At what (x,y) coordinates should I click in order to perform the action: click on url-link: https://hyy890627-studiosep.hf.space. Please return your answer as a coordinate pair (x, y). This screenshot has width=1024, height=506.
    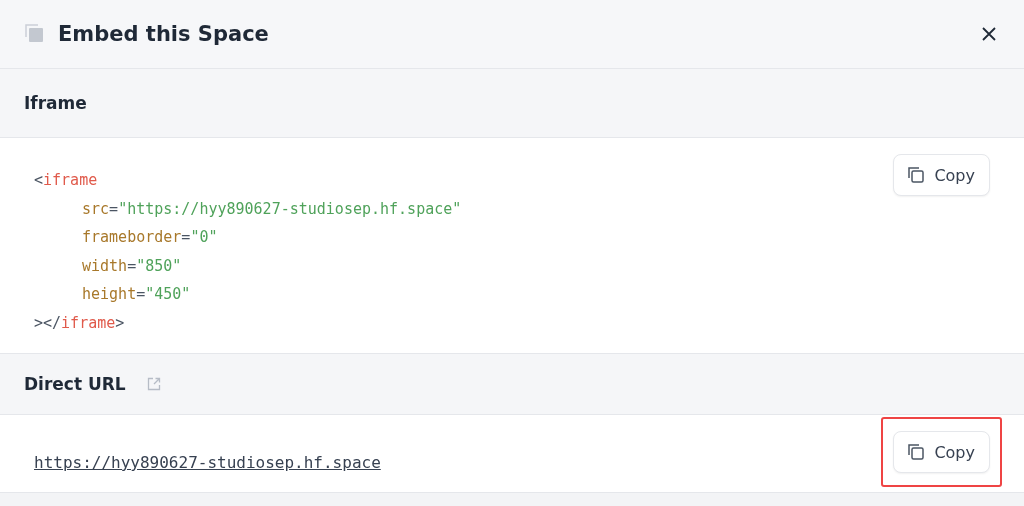
    Looking at the image, I should click on (207, 462).